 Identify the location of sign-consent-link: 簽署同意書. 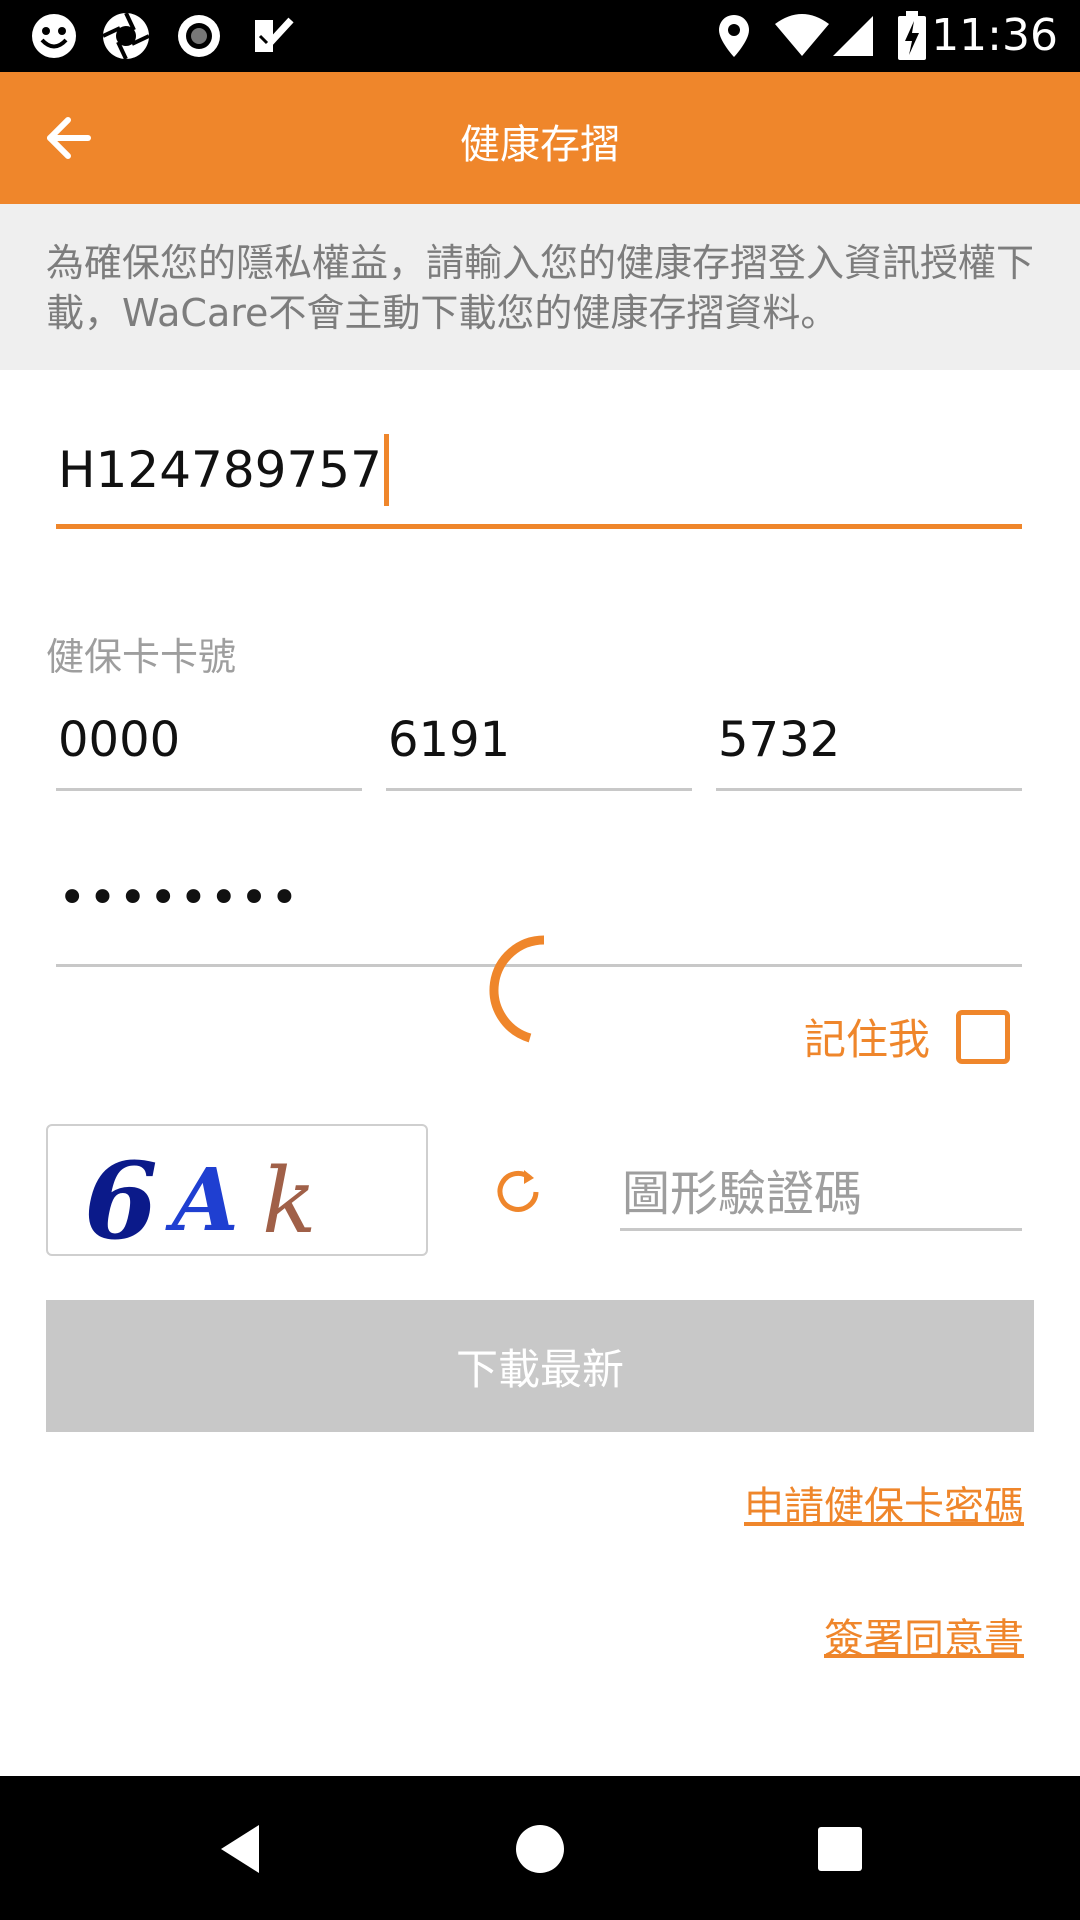
(924, 1635).